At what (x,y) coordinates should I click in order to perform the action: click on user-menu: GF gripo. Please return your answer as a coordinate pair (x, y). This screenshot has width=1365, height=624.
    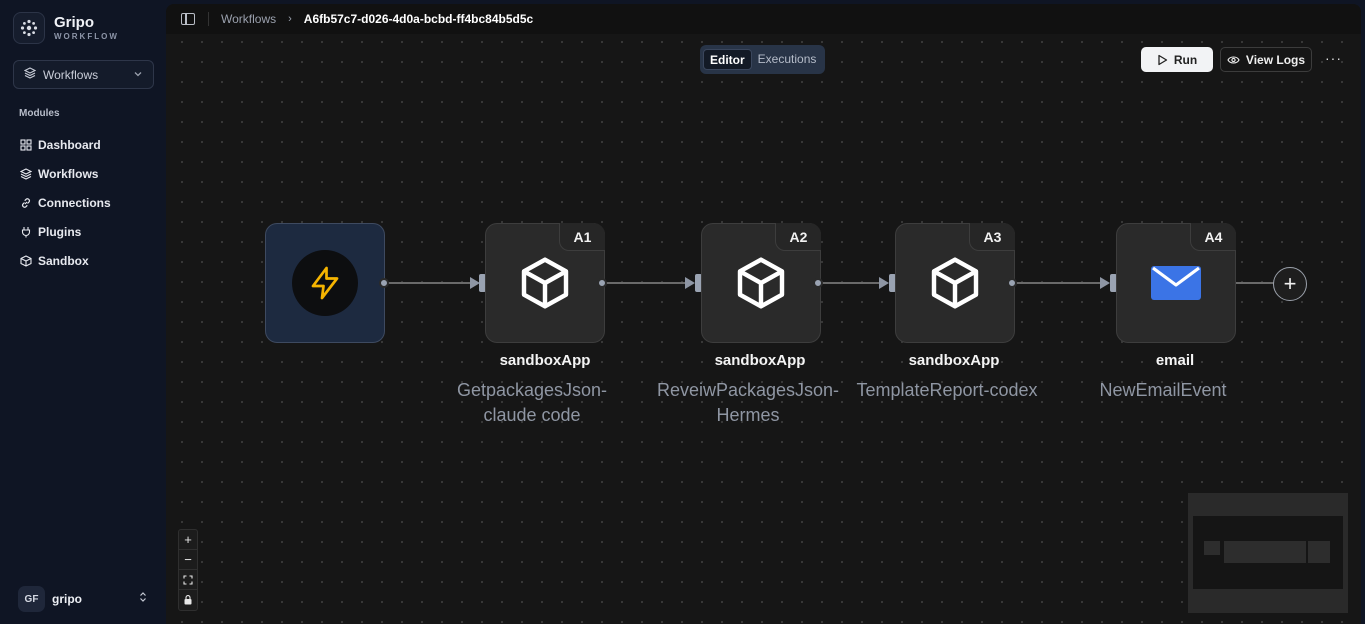
    Looking at the image, I should click on (83, 599).